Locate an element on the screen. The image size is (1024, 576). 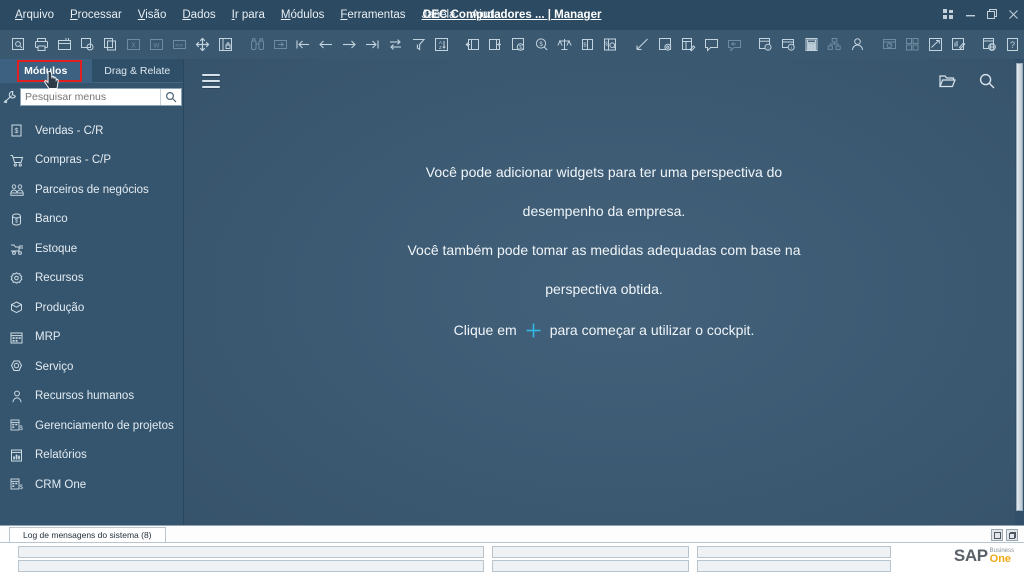
sidebar-item-relatorios: Relatórios is located at coordinates (91, 456).